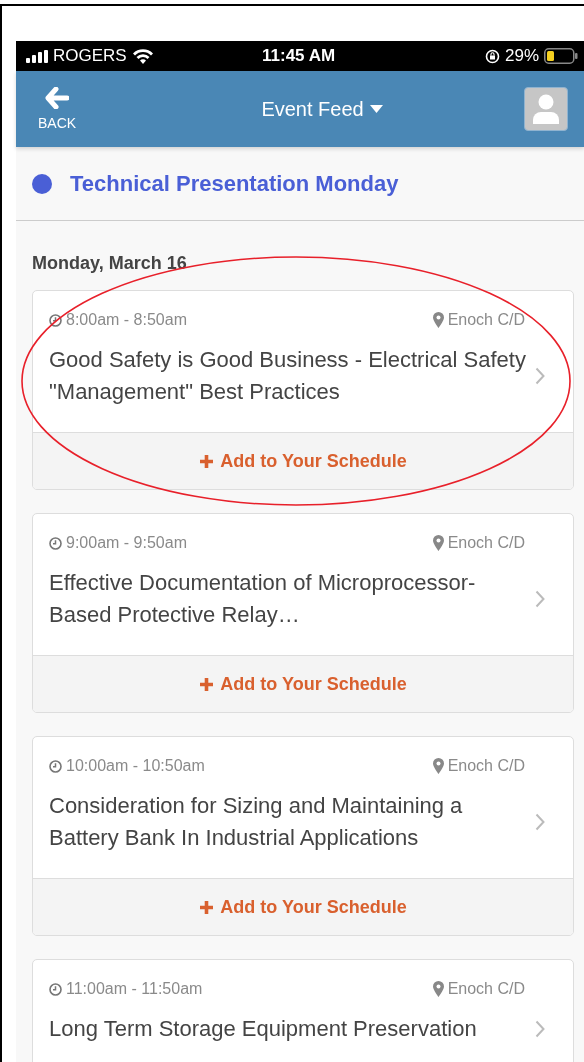 This screenshot has height=1062, width=584. I want to click on event-time: 11:00am - 11:50am, so click(126, 989).